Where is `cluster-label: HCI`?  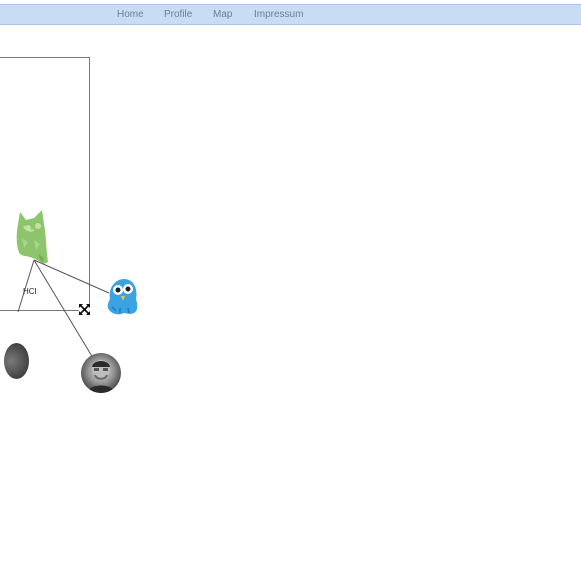 cluster-label: HCI is located at coordinates (30, 291).